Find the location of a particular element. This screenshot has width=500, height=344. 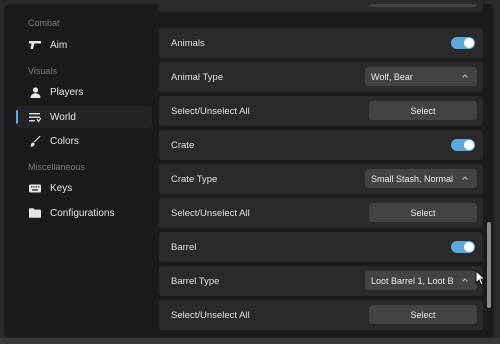

sidebar-item-label: Colors is located at coordinates (64, 141).